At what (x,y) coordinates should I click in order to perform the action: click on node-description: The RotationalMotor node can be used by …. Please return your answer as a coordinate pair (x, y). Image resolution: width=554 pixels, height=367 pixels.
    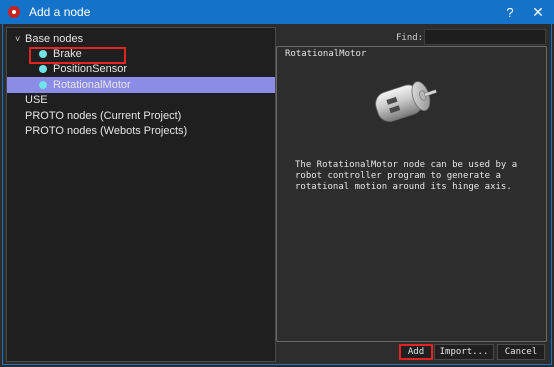
    Looking at the image, I should click on (406, 176).